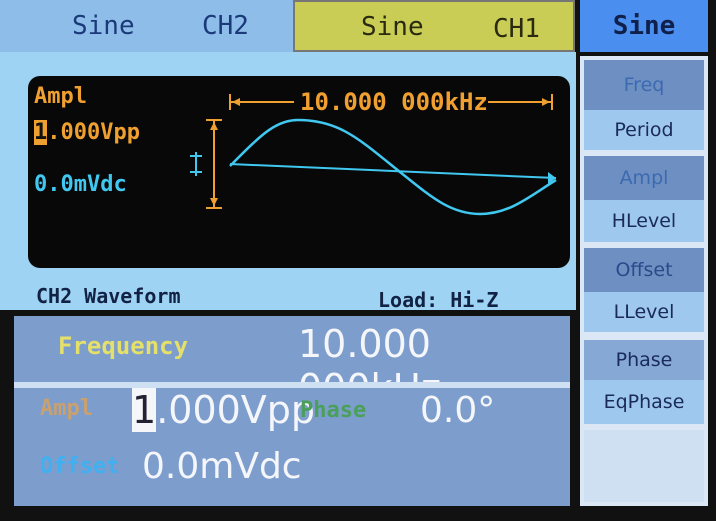 This screenshot has width=716, height=521. Describe the element at coordinates (236, 410) in the screenshot. I see `ampl-param-rest: .000Vpp` at that location.